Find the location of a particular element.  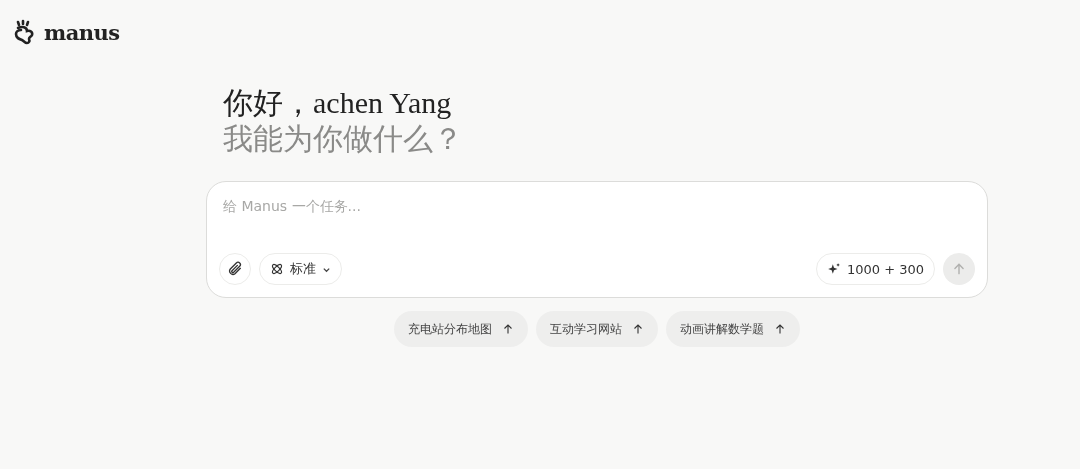

suggestion-chip: 动画讲解数学题 is located at coordinates (733, 329).